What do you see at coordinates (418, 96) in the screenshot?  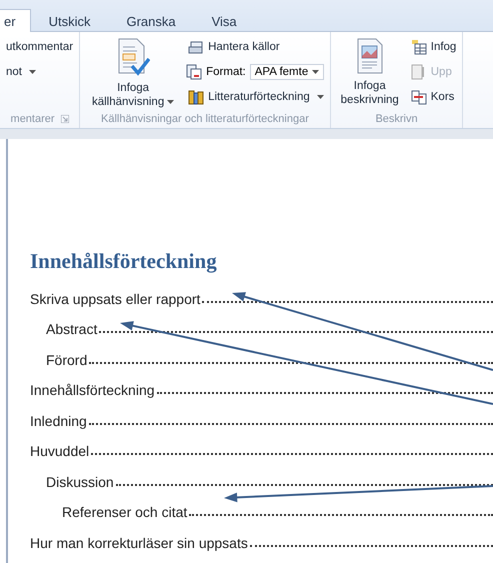 I see `cross-reference-icon` at bounding box center [418, 96].